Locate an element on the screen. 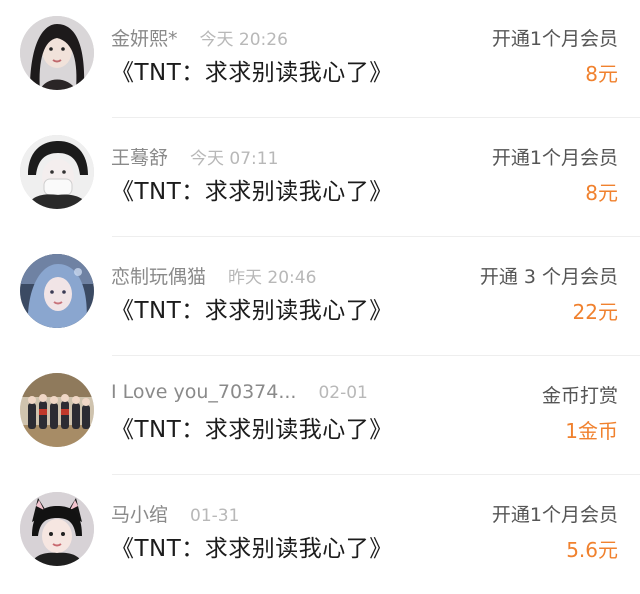 The image size is (640, 594). record-meta: 金妍熙* 今天 20:26 is located at coordinates (199, 37).